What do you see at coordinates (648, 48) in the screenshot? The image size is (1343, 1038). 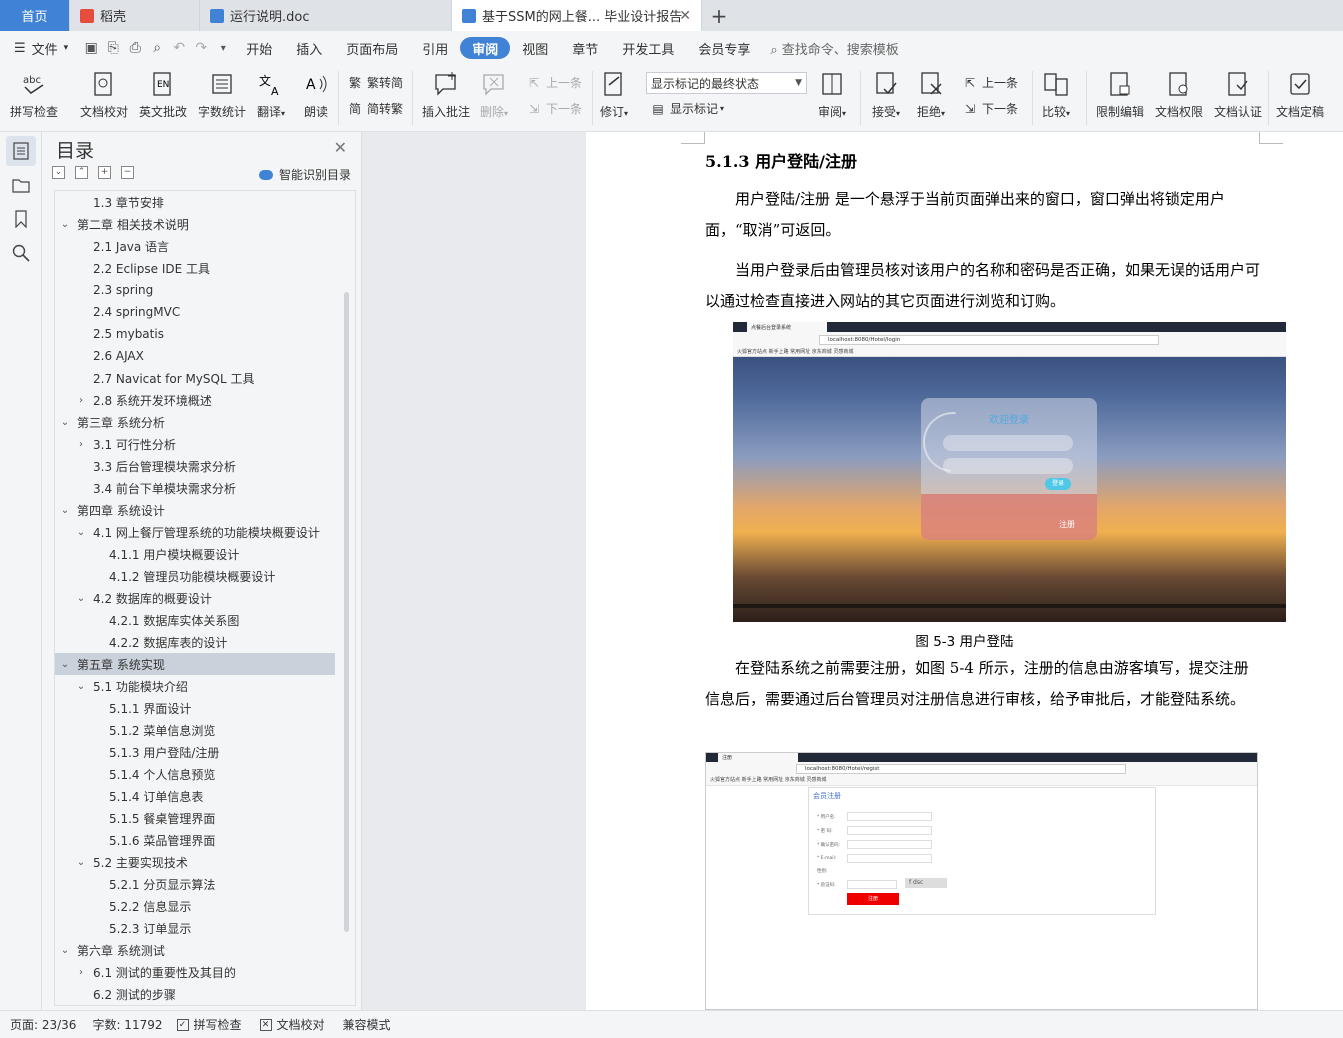 I see `menu-devtools: 开发工具` at bounding box center [648, 48].